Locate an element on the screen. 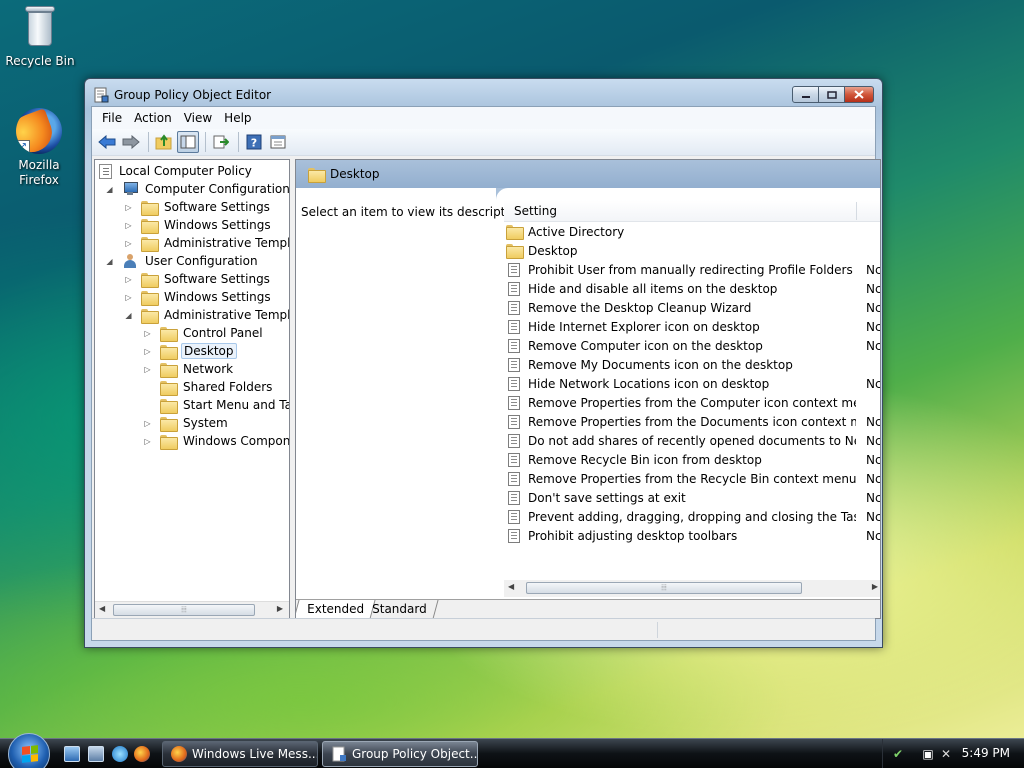  setting-list-item: Remove Computer icon on the desktop Nc is located at coordinates (693, 345).